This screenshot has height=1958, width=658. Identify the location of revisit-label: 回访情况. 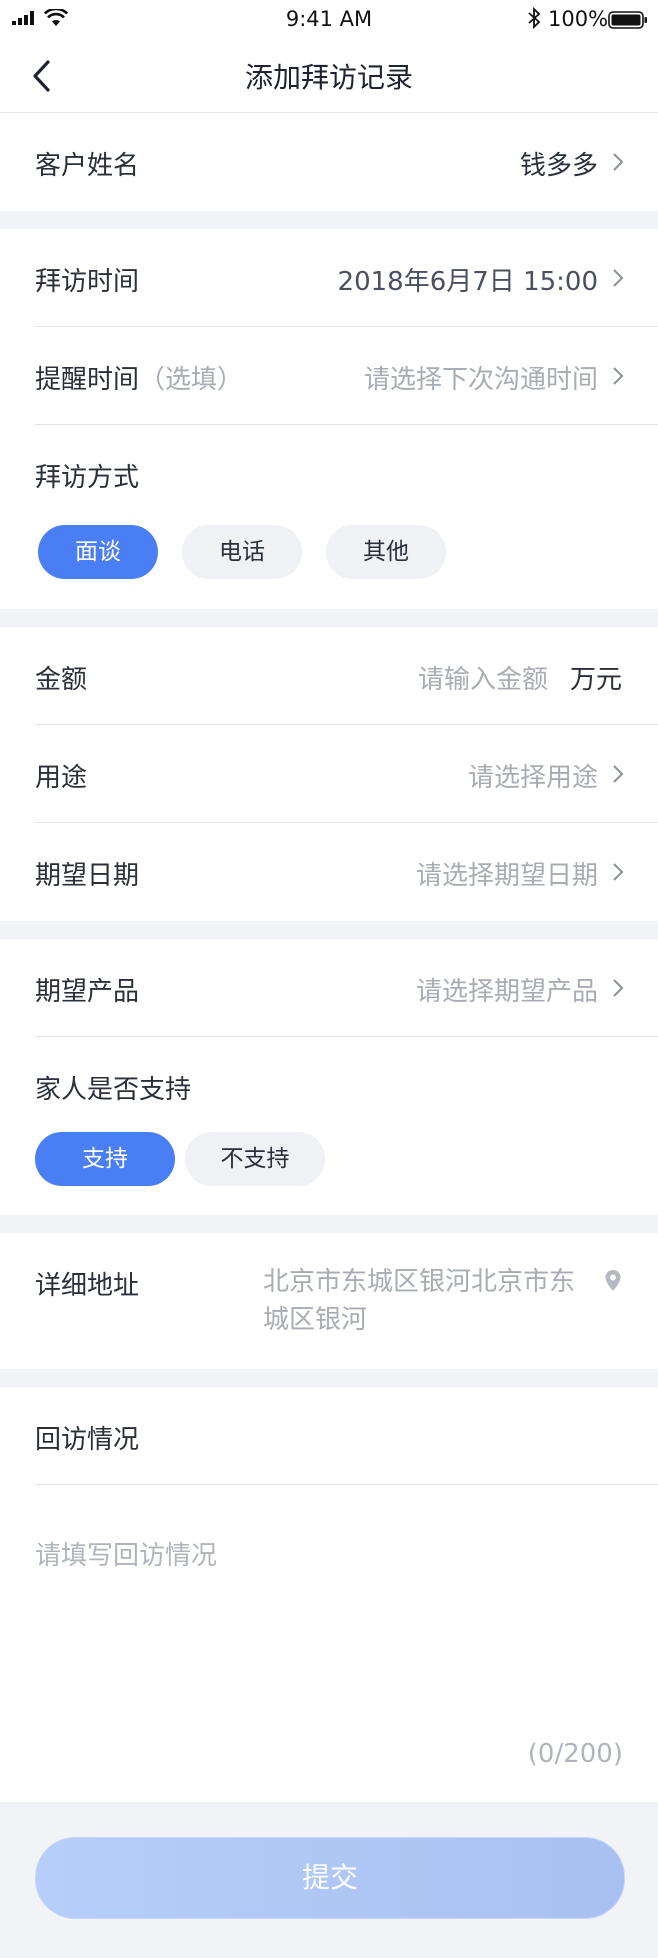
(87, 1440).